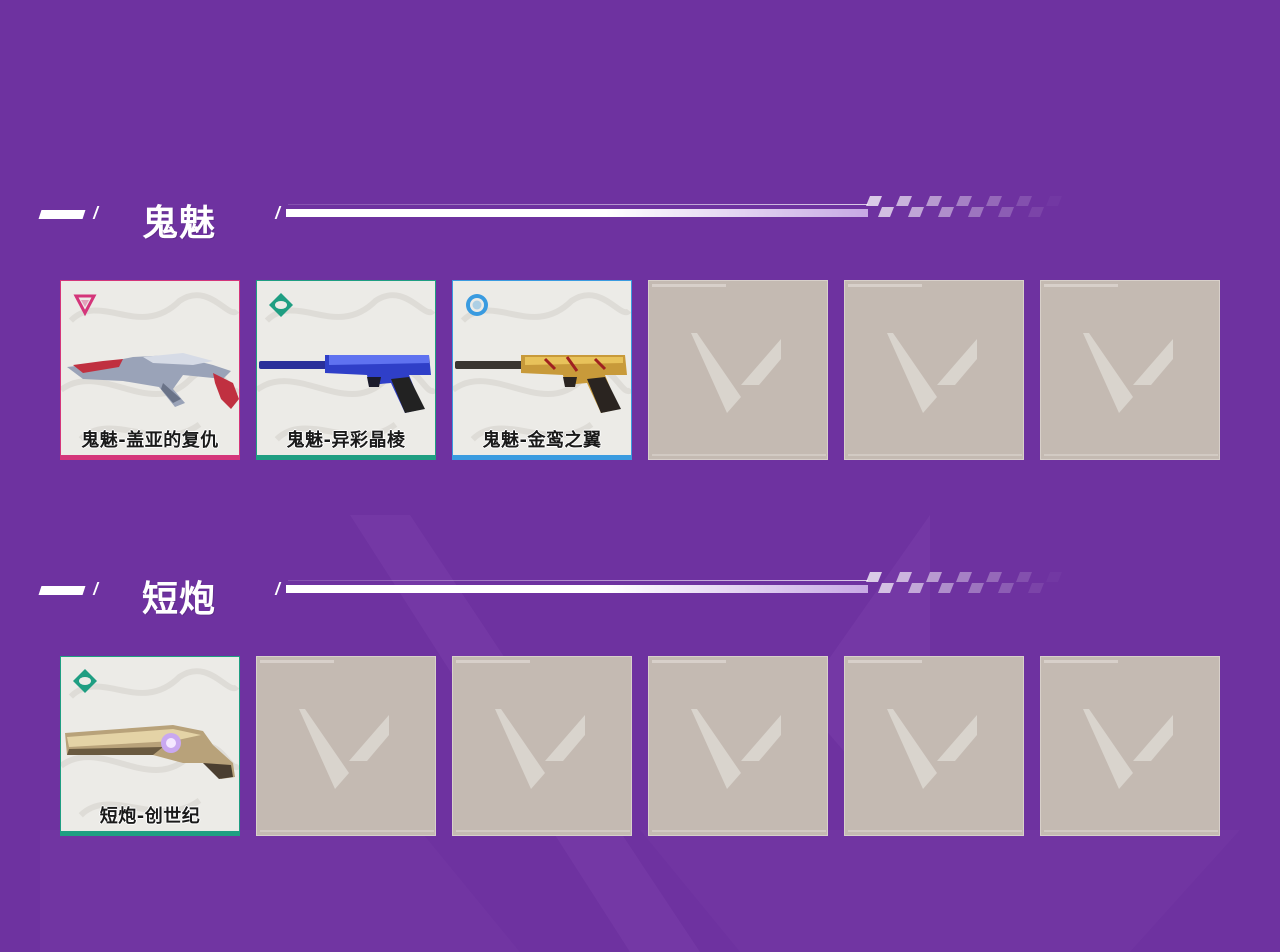 This screenshot has height=952, width=1280. I want to click on ring-rarity-icon, so click(477, 305).